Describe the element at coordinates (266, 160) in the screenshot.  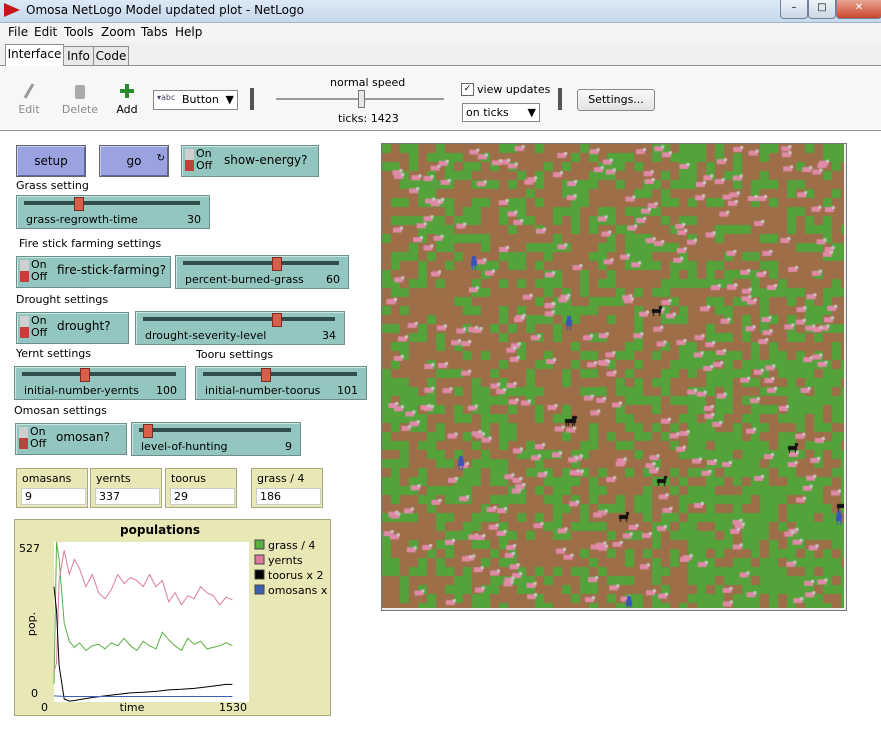
I see `show-energy-label: show-energy?` at that location.